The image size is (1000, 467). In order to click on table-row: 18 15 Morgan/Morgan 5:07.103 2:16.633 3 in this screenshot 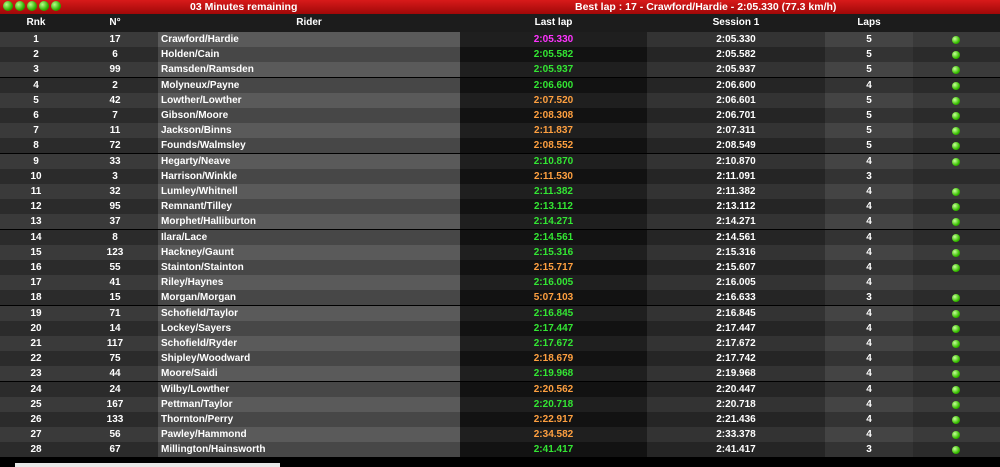, I will do `click(500, 298)`.